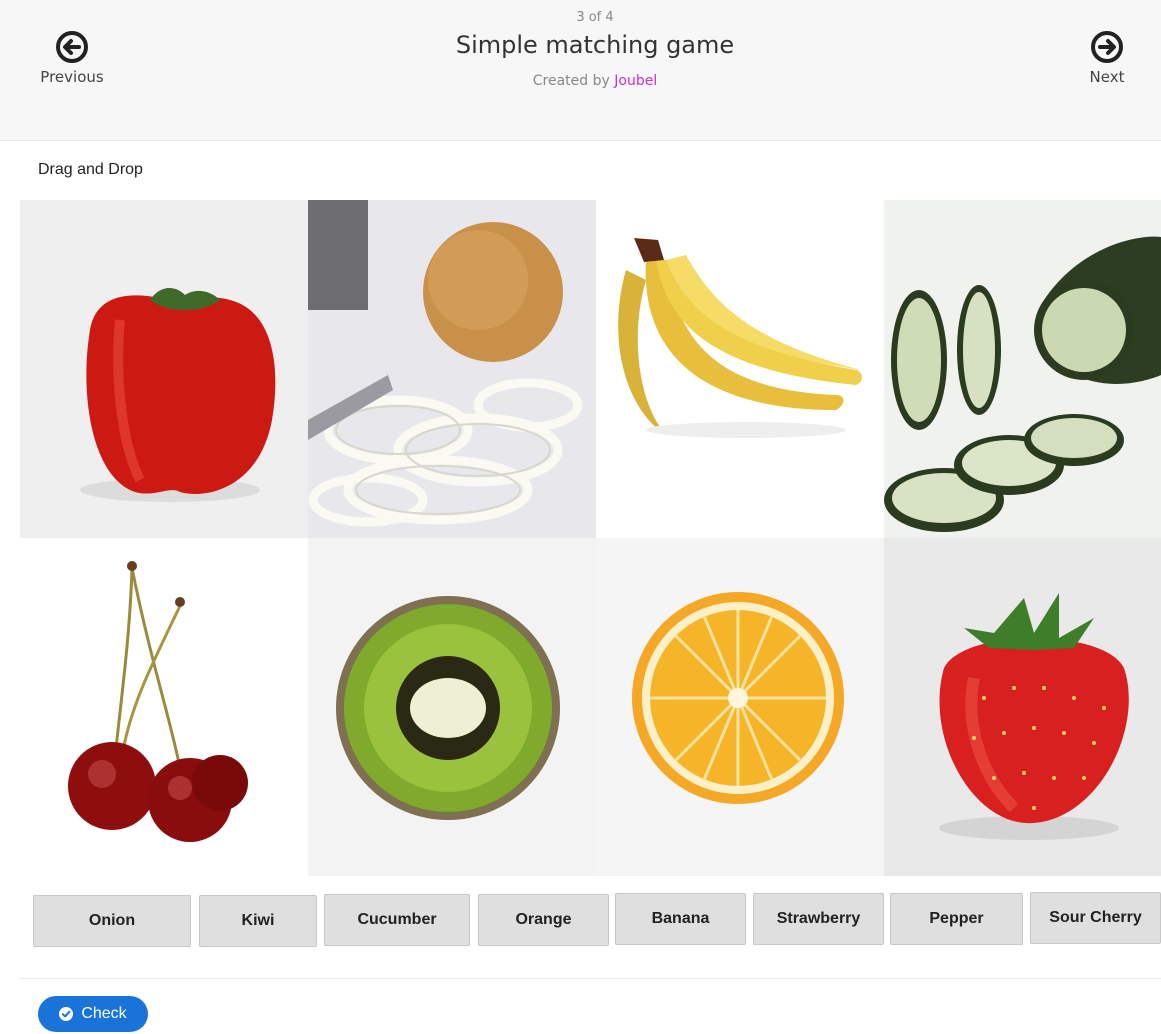 The image size is (1161, 1034). I want to click on previous-label: Previous, so click(72, 77).